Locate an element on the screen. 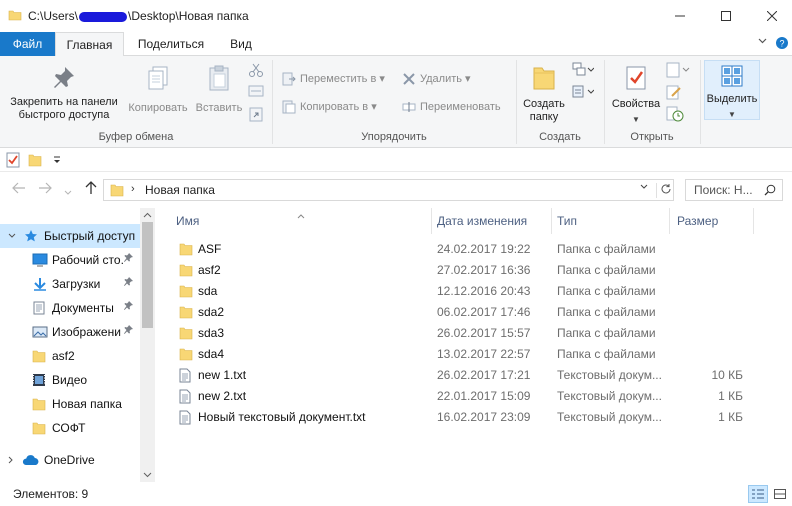 This screenshot has width=792, height=506. scissors-icon is located at coordinates (256, 70).